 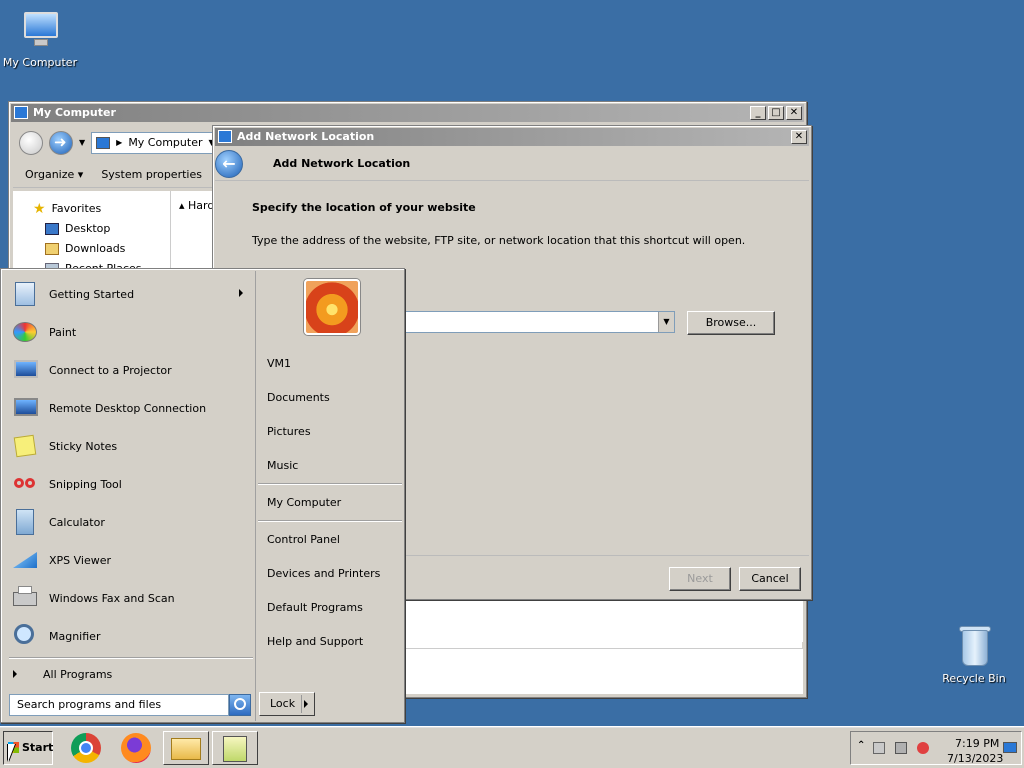 What do you see at coordinates (974, 646) in the screenshot?
I see `recycle-bin-icon` at bounding box center [974, 646].